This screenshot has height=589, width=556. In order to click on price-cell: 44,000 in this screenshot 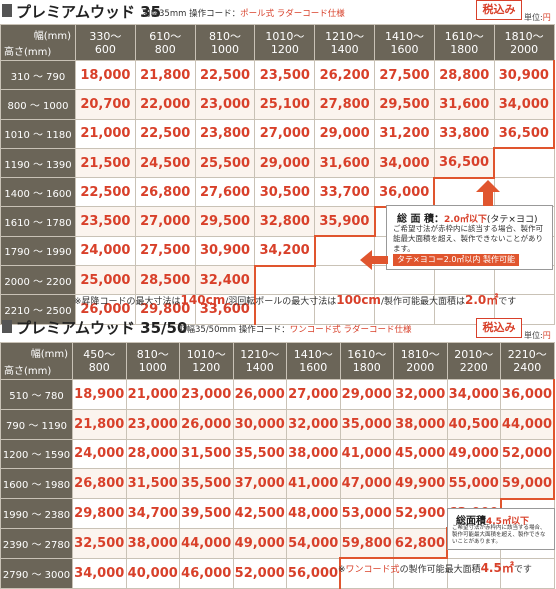, I will do `click(206, 543)`.